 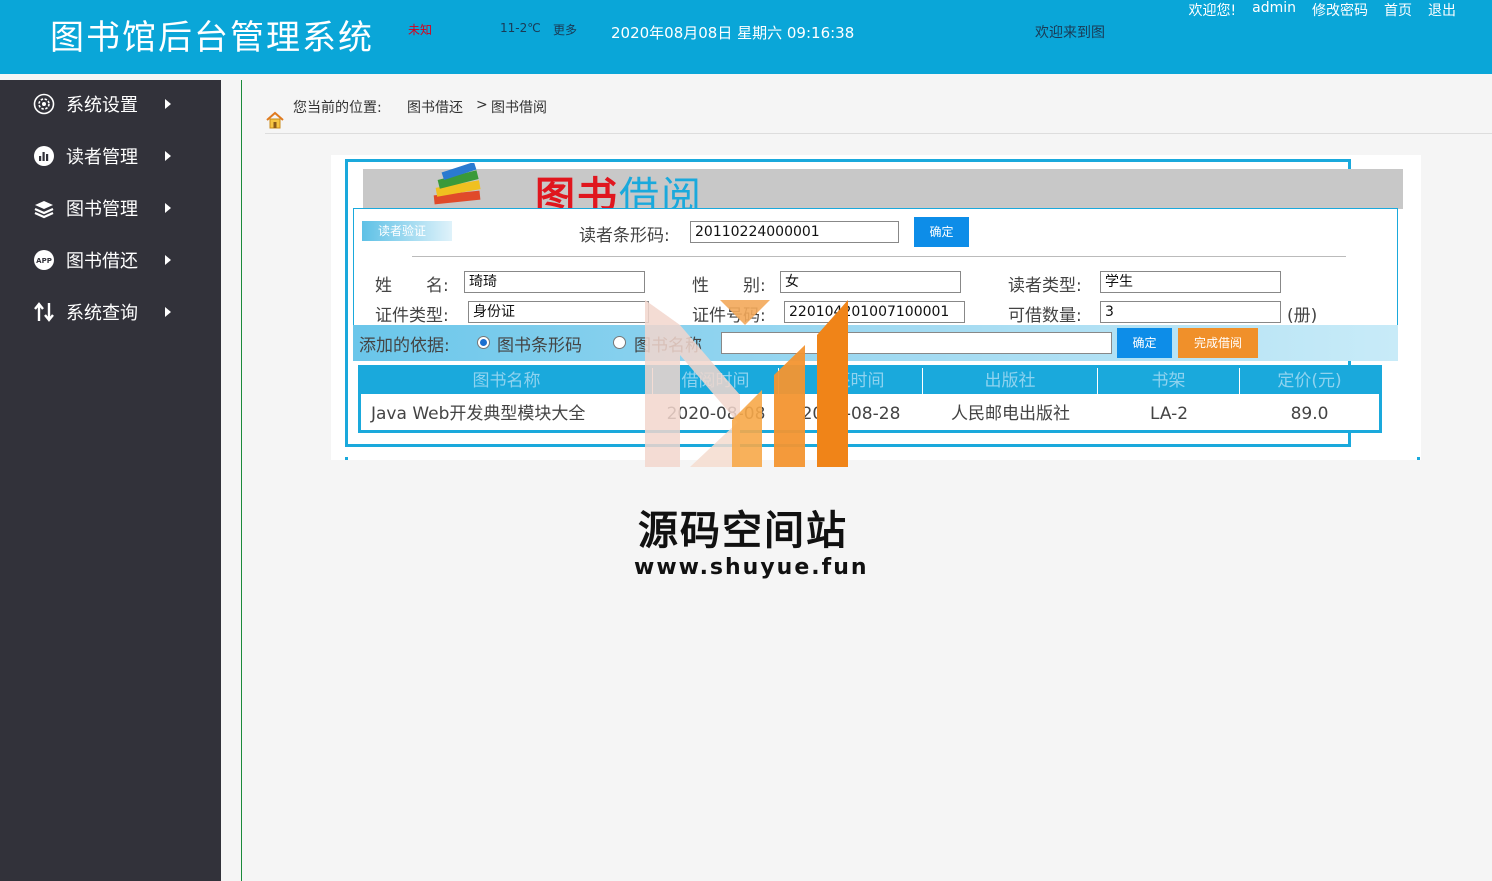 What do you see at coordinates (1070, 33) in the screenshot?
I see `welcome-marquee: 欢迎来到图` at bounding box center [1070, 33].